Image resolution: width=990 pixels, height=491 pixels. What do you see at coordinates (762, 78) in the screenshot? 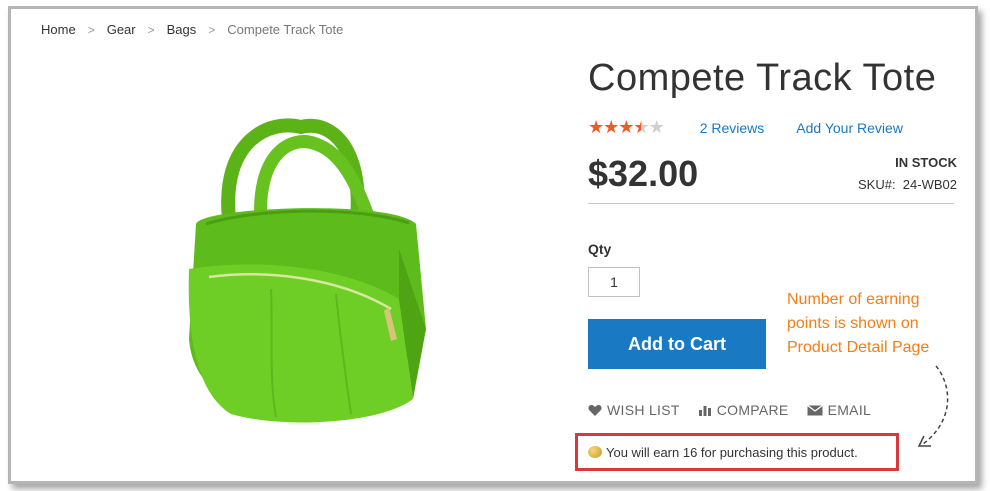
I see `product-title: Compete Track Tote` at bounding box center [762, 78].